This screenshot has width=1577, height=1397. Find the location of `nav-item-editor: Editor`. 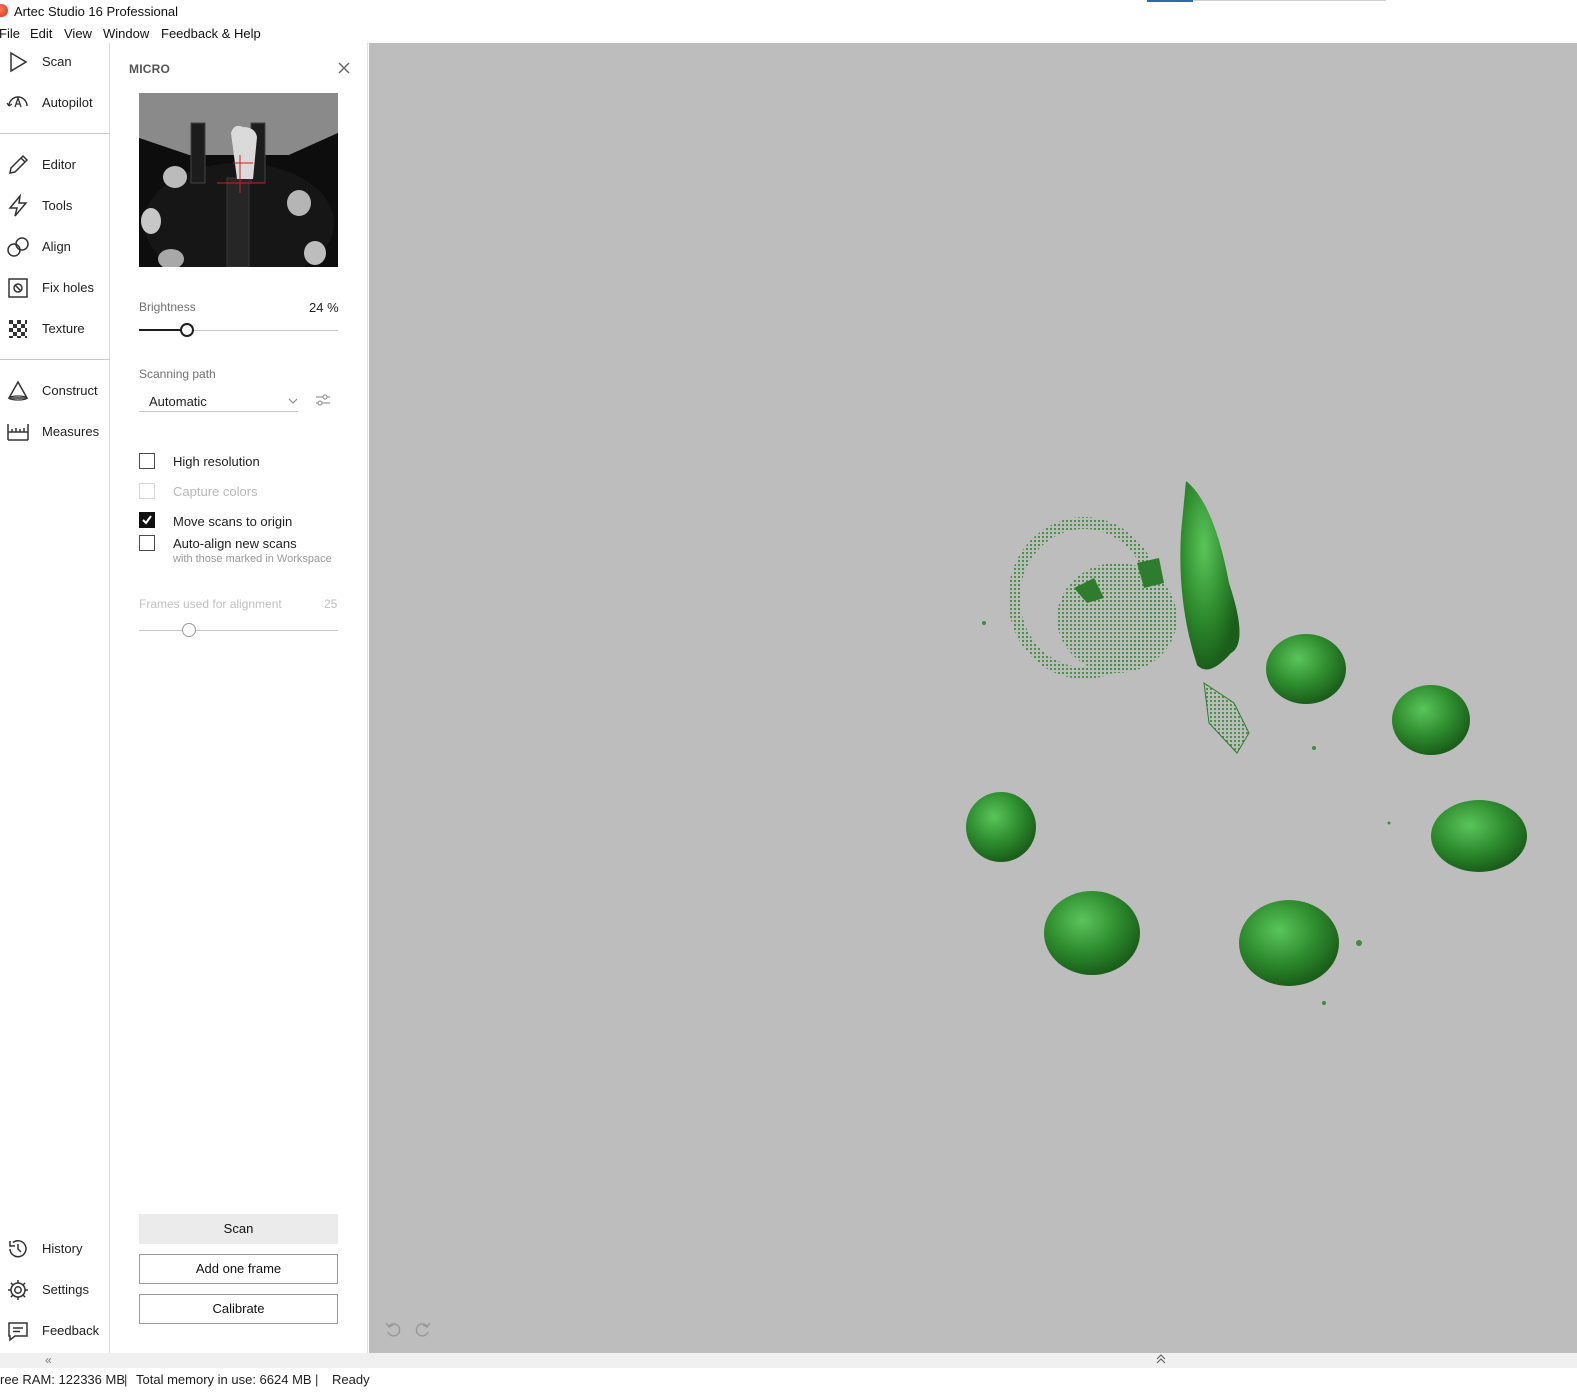

nav-item-editor: Editor is located at coordinates (55, 165).